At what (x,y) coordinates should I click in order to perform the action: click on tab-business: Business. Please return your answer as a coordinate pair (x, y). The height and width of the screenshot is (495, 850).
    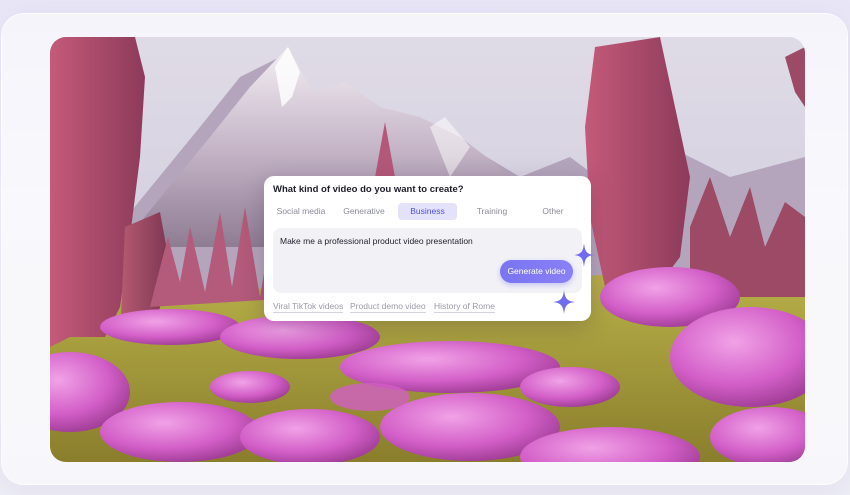
    Looking at the image, I should click on (427, 211).